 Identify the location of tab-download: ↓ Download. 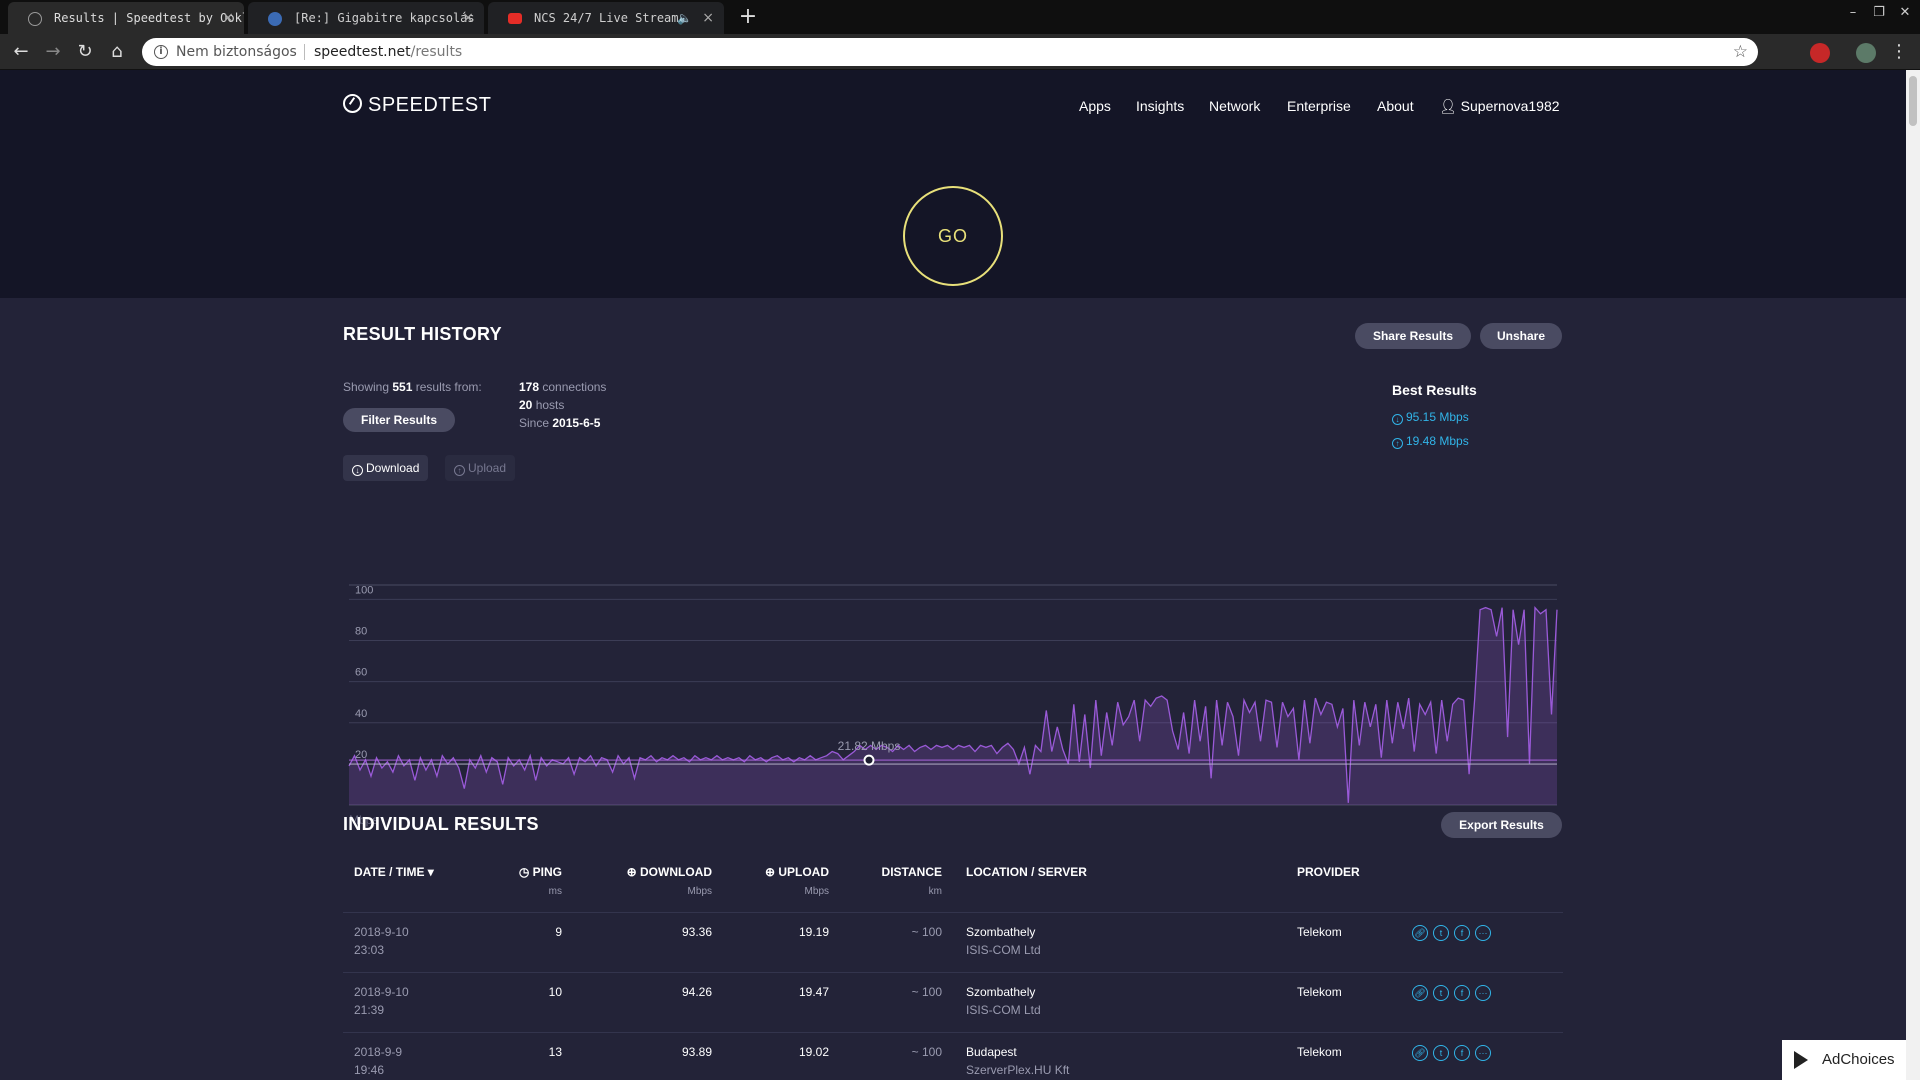
(386, 468).